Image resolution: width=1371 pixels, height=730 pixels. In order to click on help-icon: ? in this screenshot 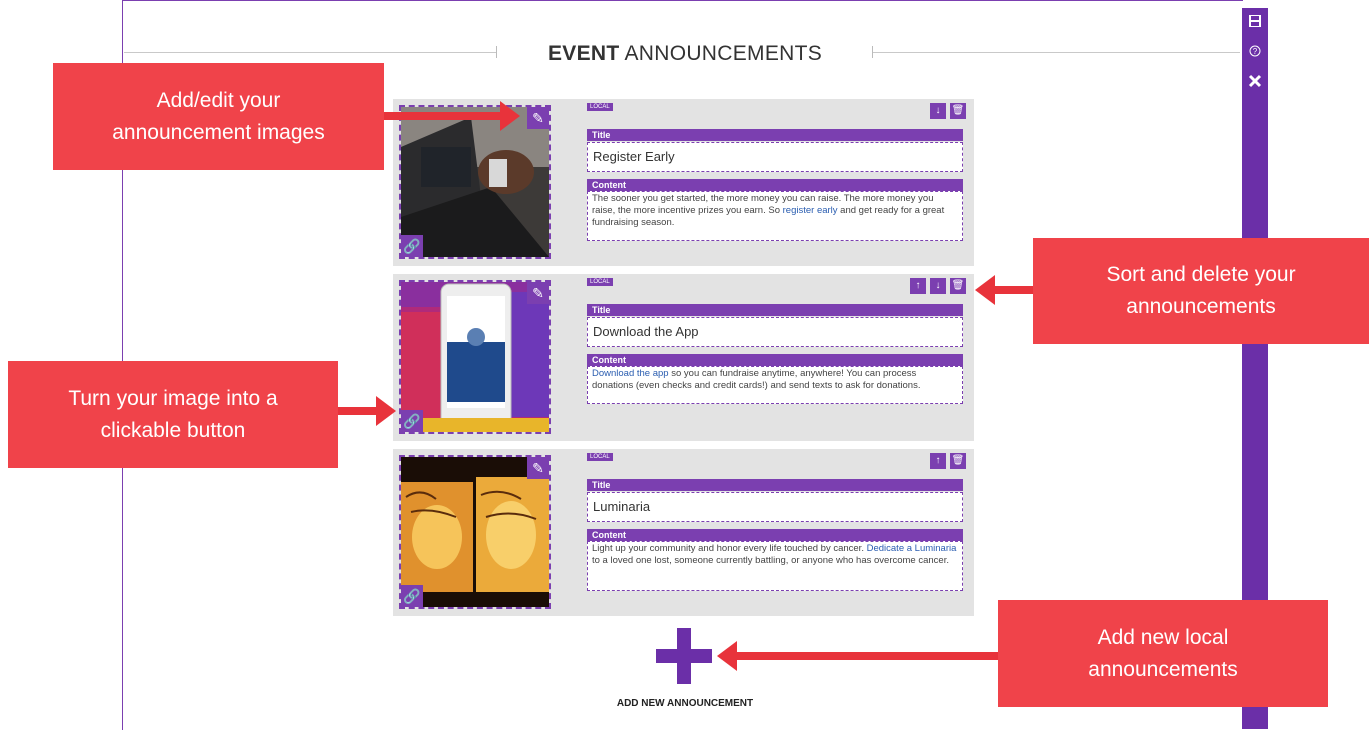, I will do `click(1255, 53)`.